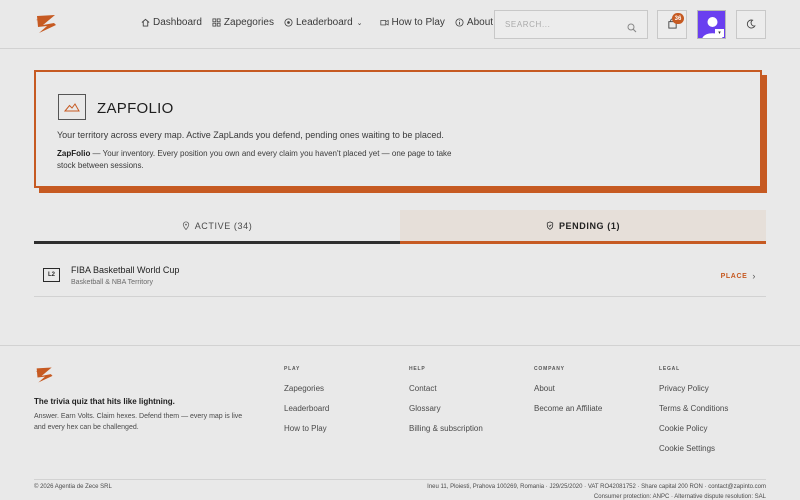 The height and width of the screenshot is (500, 800). I want to click on note-term: ZapFolio, so click(74, 153).